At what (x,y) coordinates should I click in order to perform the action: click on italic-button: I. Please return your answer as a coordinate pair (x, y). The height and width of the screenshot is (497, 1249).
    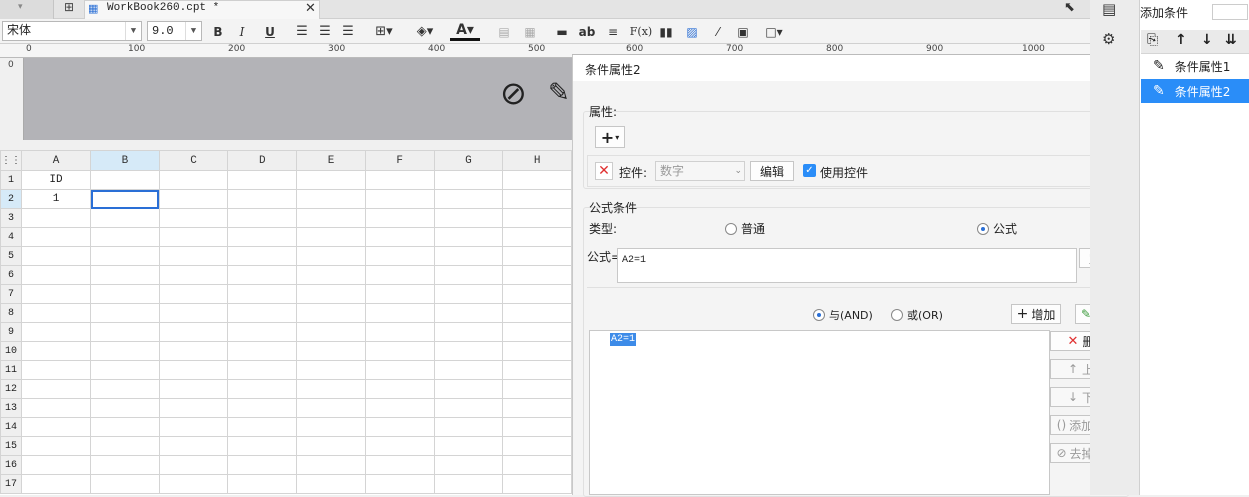
    Looking at the image, I should click on (242, 31).